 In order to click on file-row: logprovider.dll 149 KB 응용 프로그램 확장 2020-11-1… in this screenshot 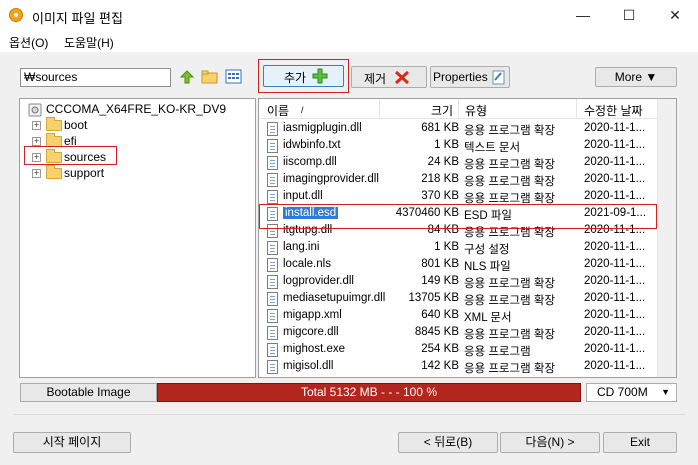, I will do `click(458, 282)`.